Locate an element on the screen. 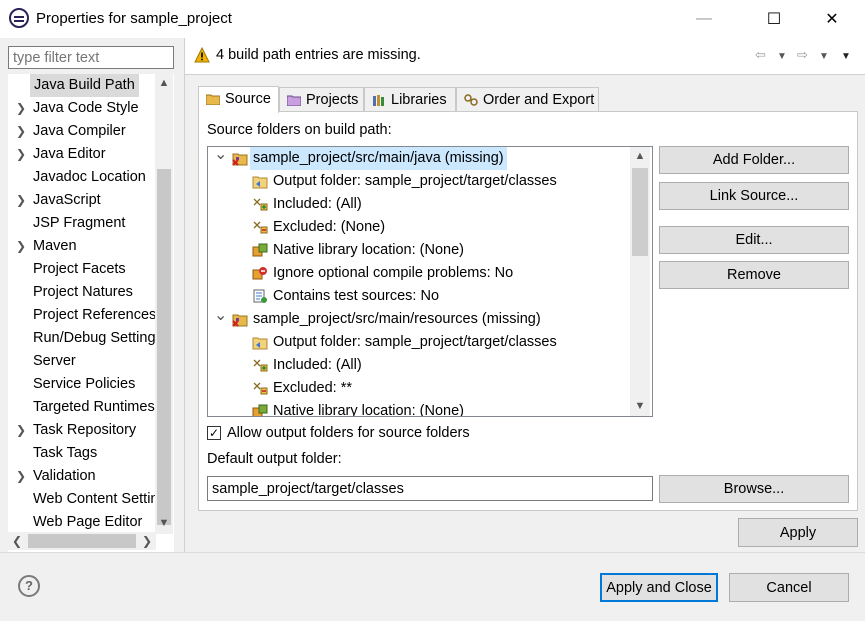 The height and width of the screenshot is (621, 865). source-row-label: sample_project/src/main/java (missing) is located at coordinates (378, 158).